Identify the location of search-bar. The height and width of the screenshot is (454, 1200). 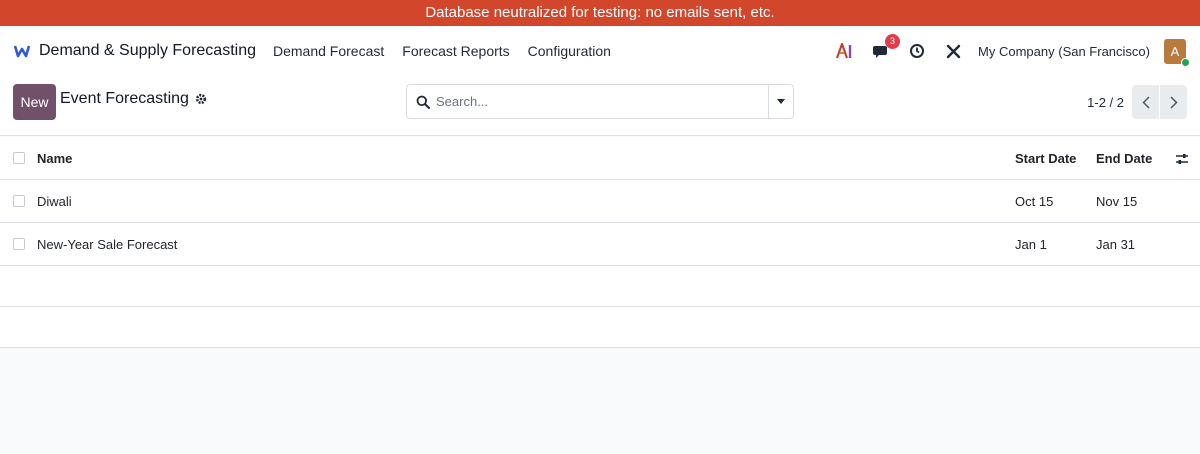
(600, 101).